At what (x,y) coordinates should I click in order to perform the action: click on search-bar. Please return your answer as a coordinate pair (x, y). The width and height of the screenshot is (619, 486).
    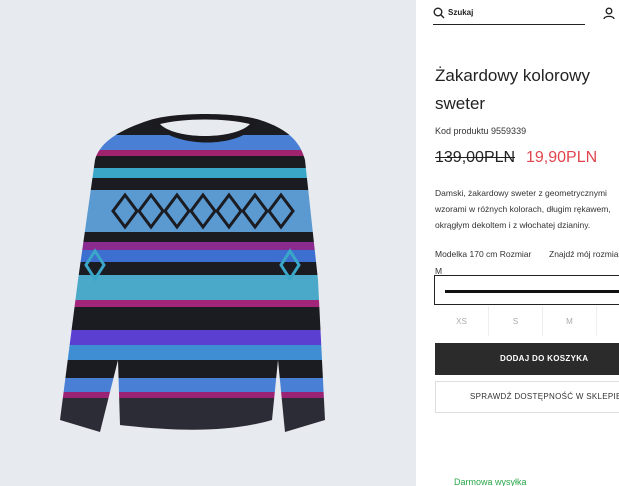
    Looking at the image, I should click on (509, 15).